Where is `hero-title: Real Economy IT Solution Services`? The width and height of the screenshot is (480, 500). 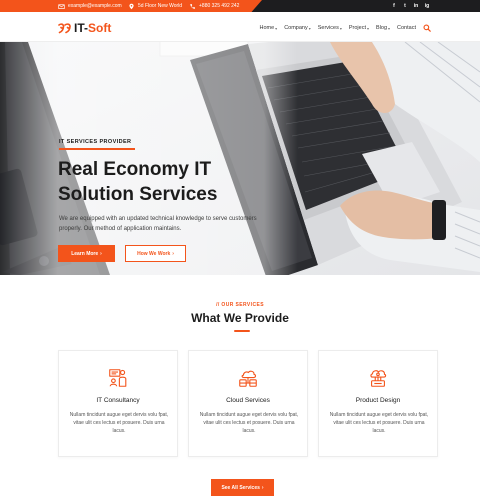
hero-title: Real Economy IT Solution Services is located at coordinates (138, 182).